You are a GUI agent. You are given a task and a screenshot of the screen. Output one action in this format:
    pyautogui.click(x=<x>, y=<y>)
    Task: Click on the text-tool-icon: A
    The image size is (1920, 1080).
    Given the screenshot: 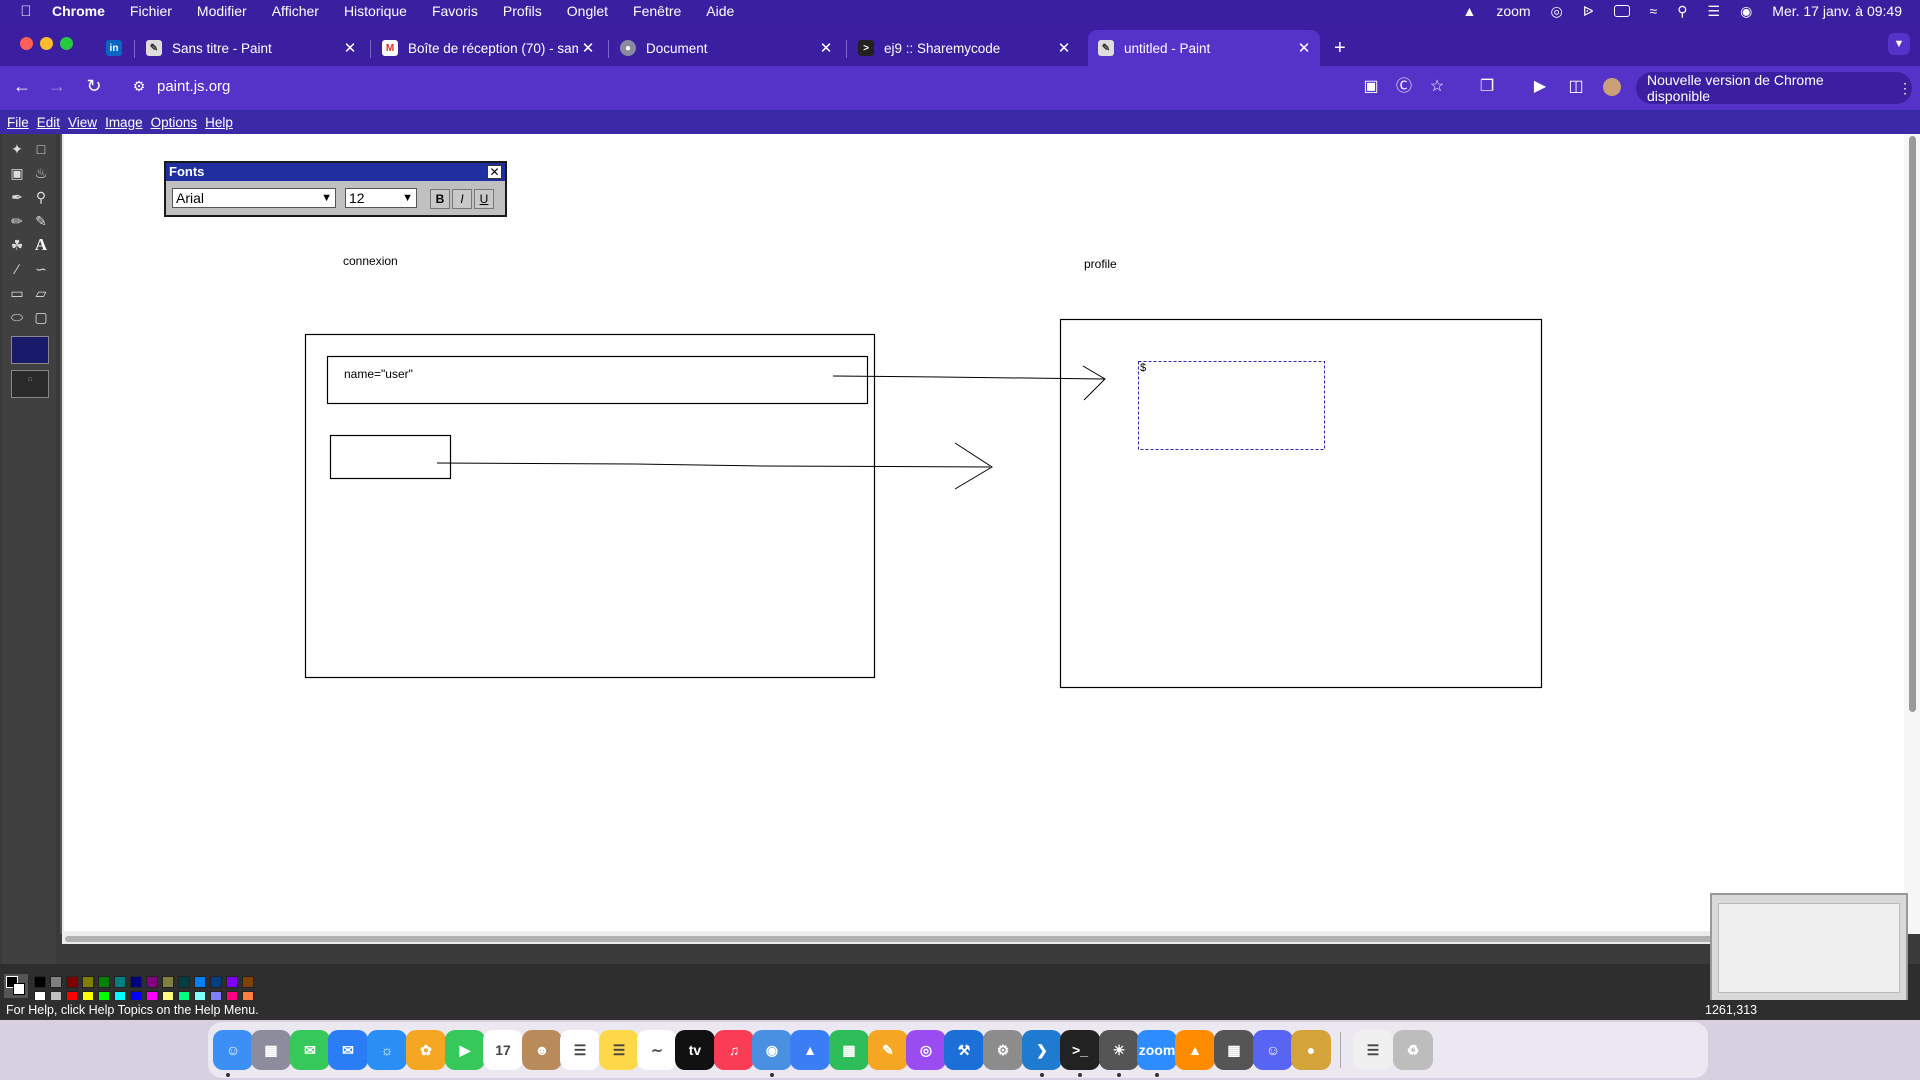 What is the action you would take?
    pyautogui.click(x=41, y=245)
    